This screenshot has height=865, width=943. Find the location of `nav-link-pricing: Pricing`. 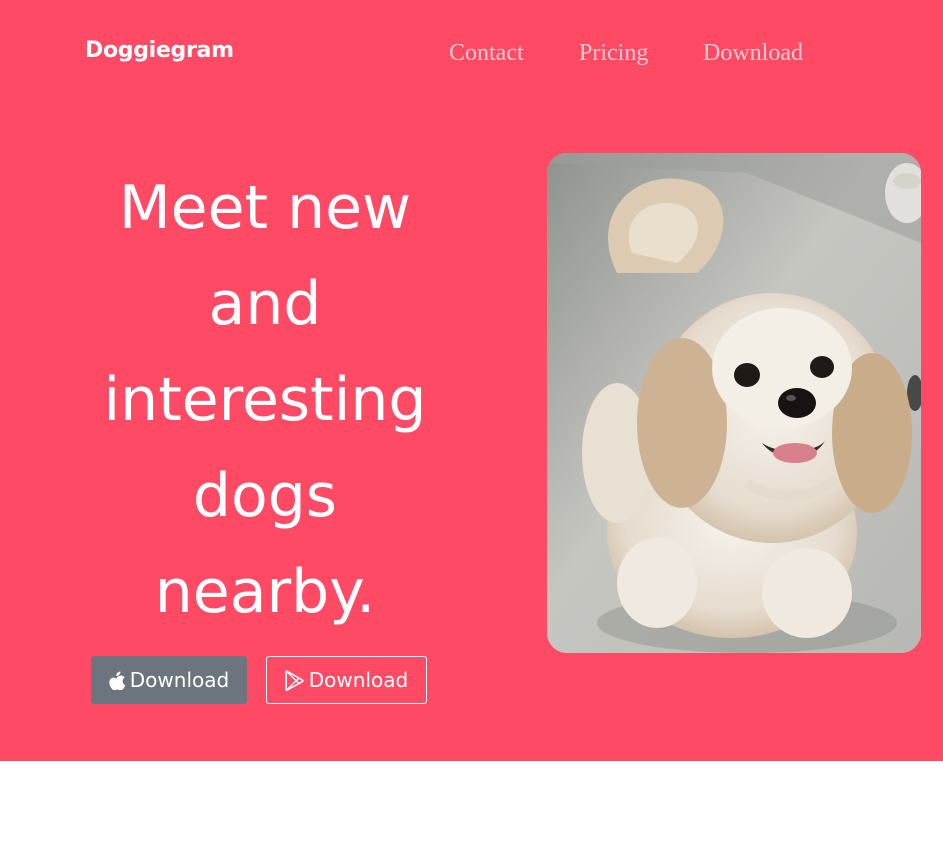

nav-link-pricing: Pricing is located at coordinates (613, 53).